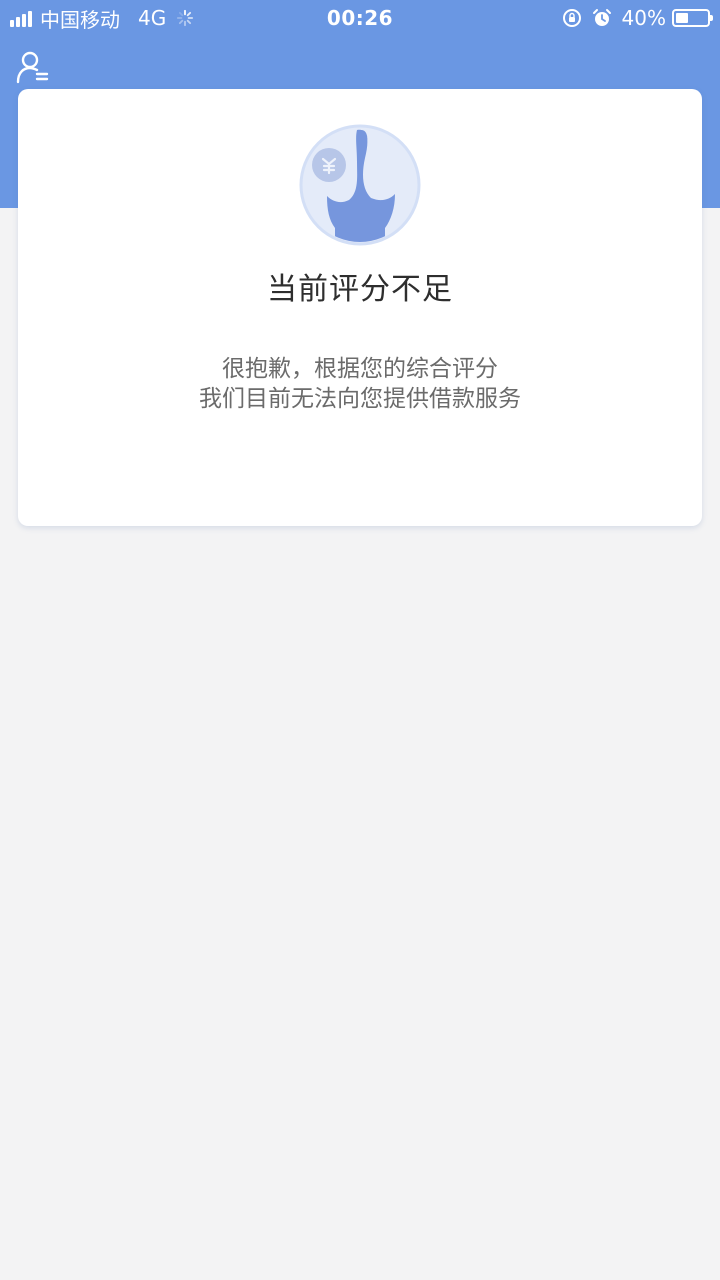 Image resolution: width=720 pixels, height=1280 pixels. I want to click on empty-state-illustration, so click(360, 185).